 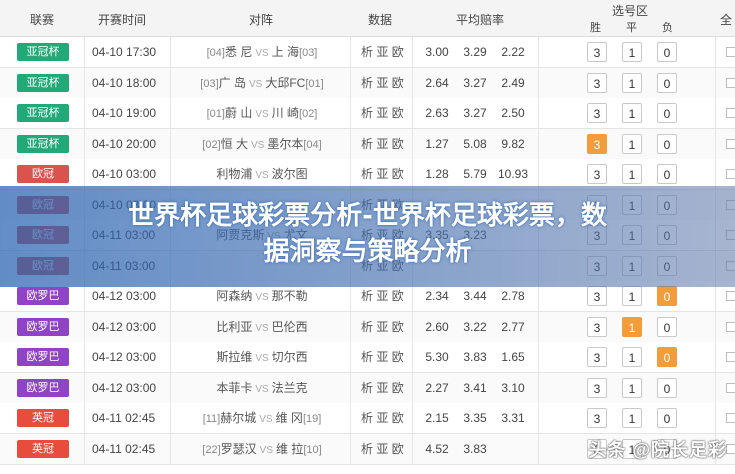 What do you see at coordinates (475, 174) in the screenshot?
I see `avg-odds: 1.28 5.79 10.93` at bounding box center [475, 174].